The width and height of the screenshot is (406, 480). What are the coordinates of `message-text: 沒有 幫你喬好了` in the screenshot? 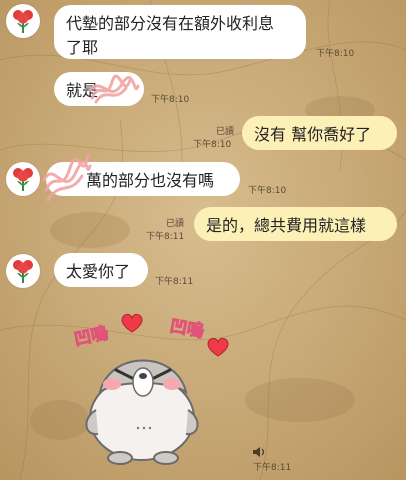 It's located at (313, 134).